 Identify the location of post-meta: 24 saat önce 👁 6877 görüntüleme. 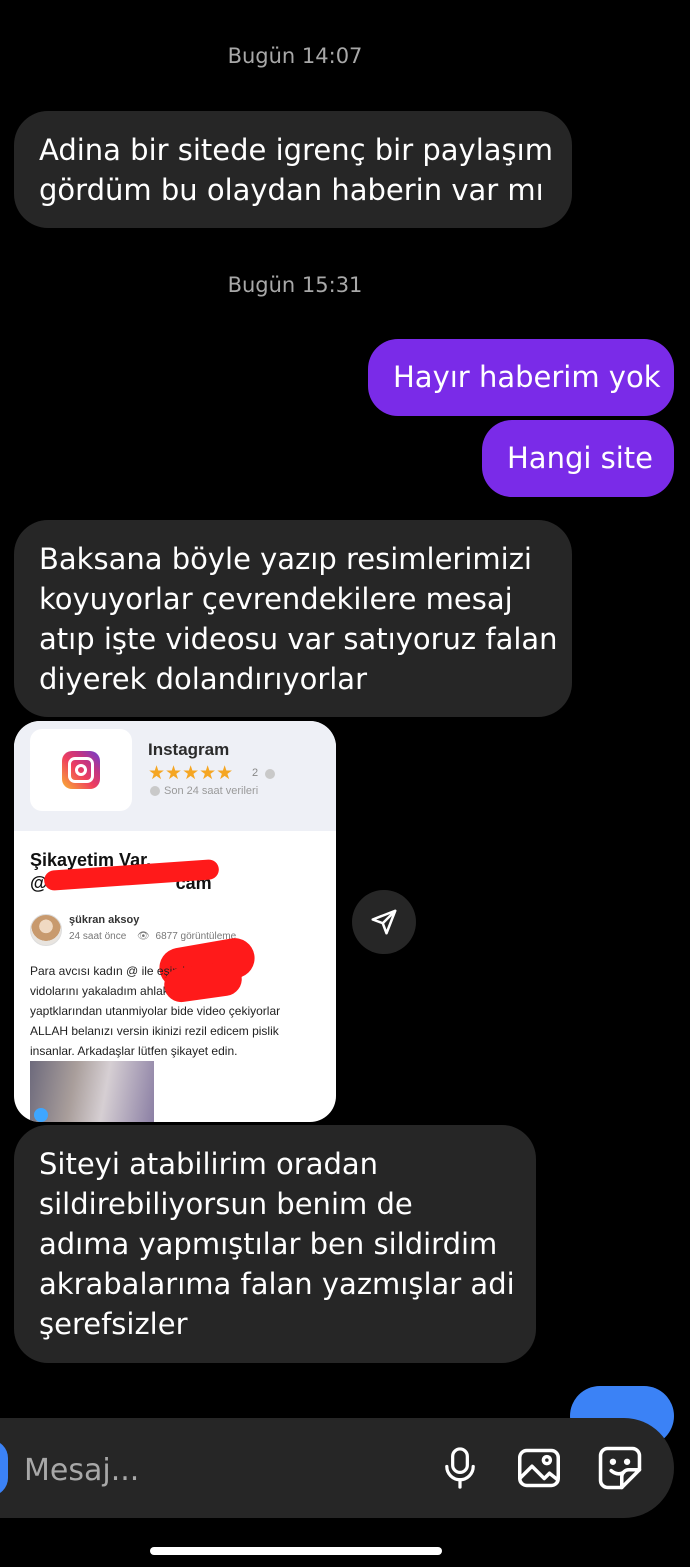
(152, 936).